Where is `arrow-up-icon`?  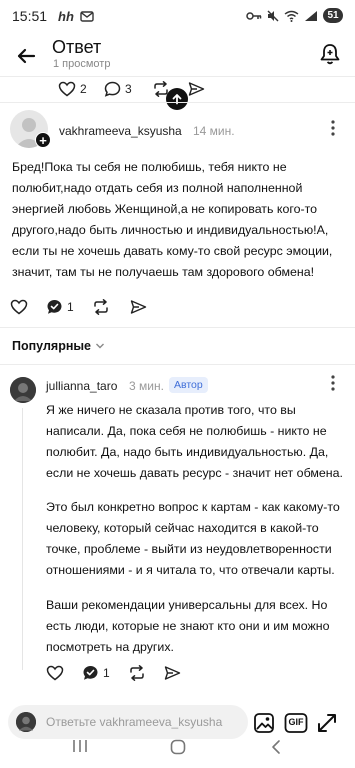 arrow-up-icon is located at coordinates (177, 99).